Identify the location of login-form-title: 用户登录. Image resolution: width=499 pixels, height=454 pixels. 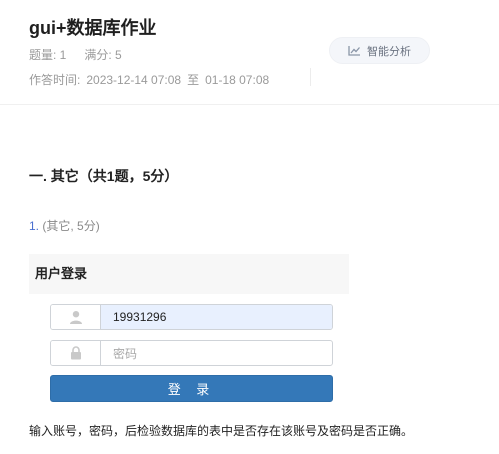
(61, 273).